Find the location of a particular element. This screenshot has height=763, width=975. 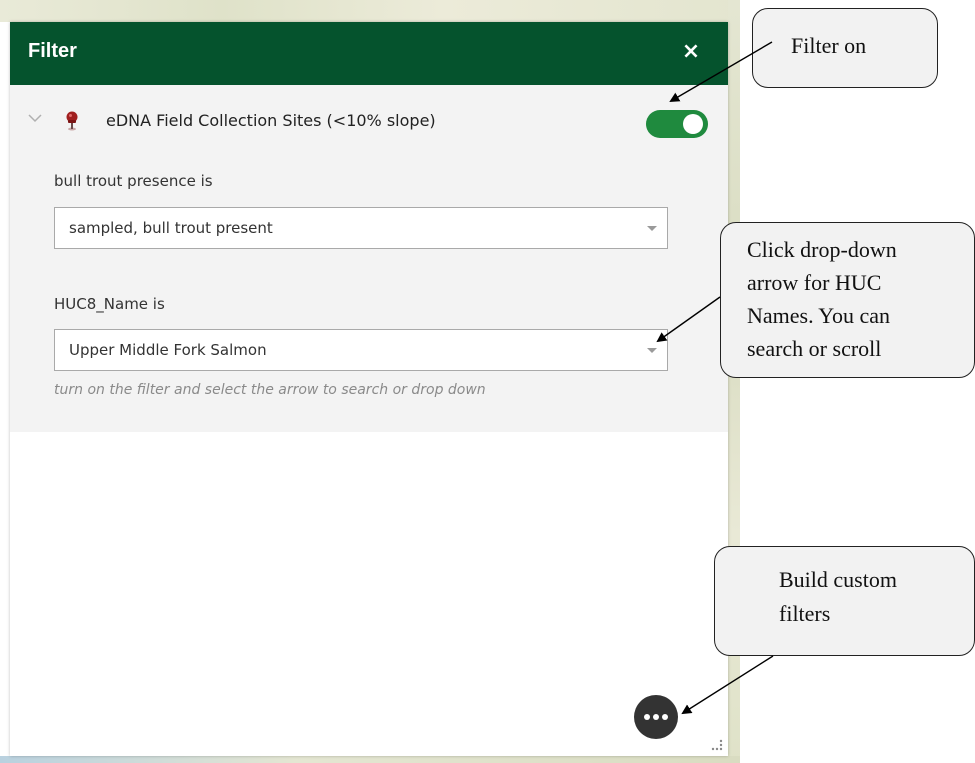

callout-custom-filters: Build custom filters is located at coordinates (844, 601).